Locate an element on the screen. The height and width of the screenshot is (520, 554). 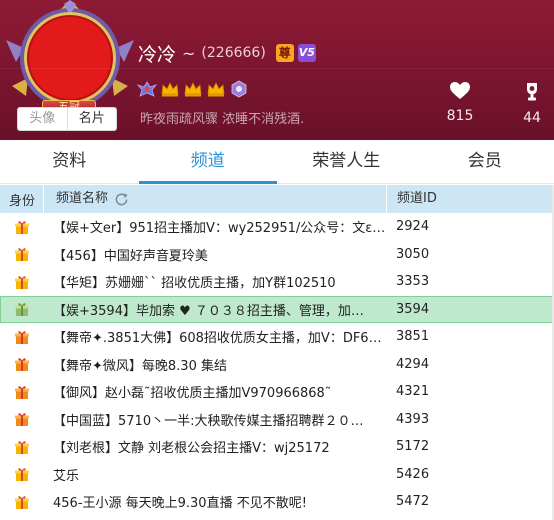
nickname: 冷冷 is located at coordinates (157, 54).